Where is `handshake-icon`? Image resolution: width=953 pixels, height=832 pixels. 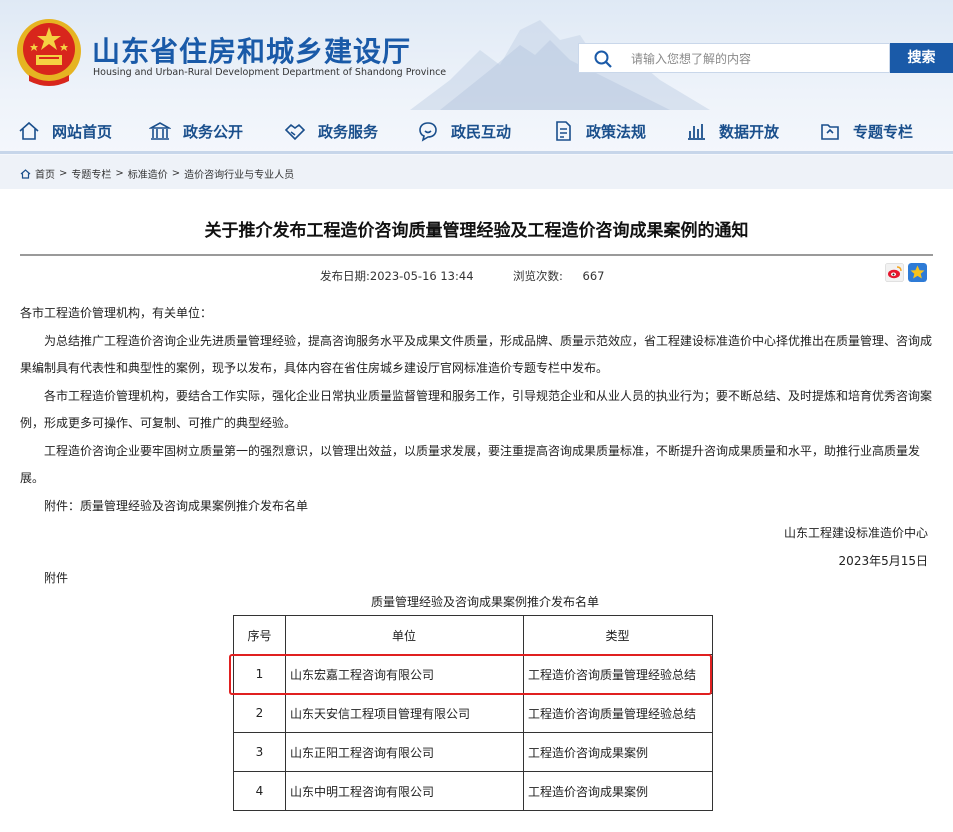 handshake-icon is located at coordinates (295, 132).